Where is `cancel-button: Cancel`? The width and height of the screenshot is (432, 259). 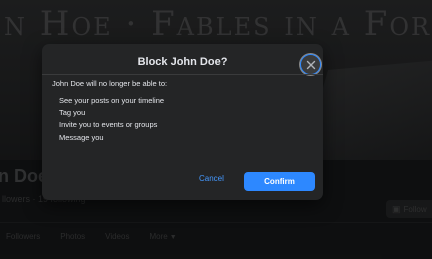
cancel-button: Cancel is located at coordinates (211, 178).